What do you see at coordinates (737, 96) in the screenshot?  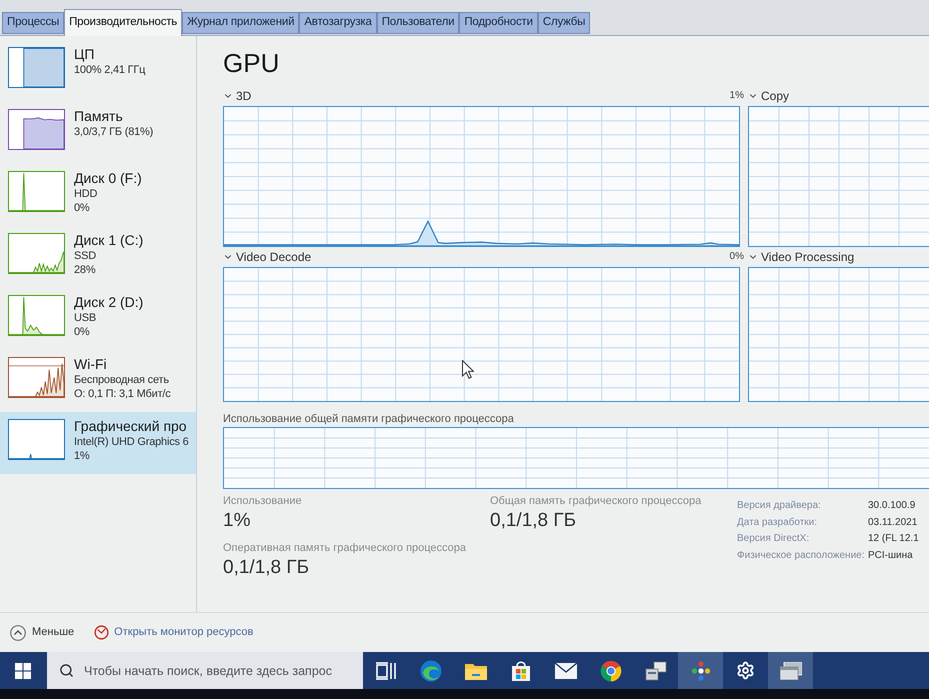 I see `usage-reading: 1%` at bounding box center [737, 96].